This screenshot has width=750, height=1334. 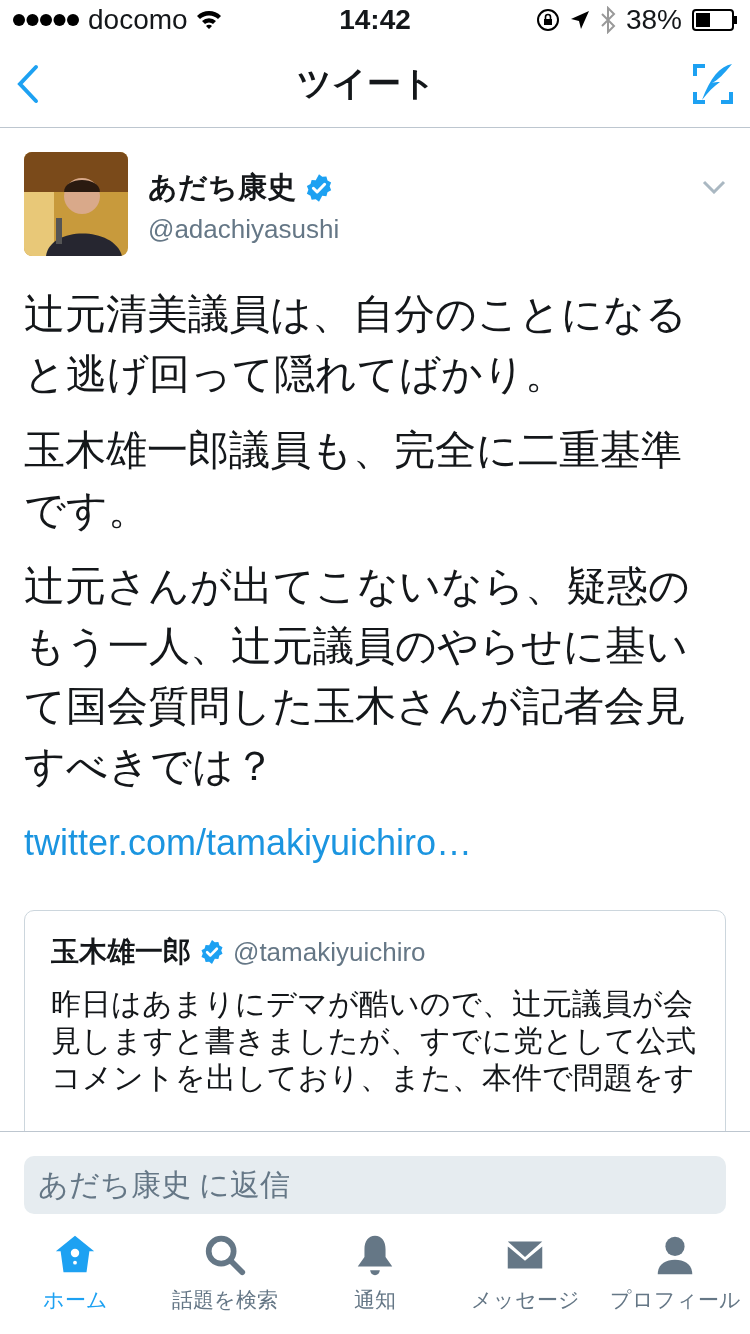 What do you see at coordinates (225, 1274) in the screenshot?
I see `tab-bar-item: 話題を検索` at bounding box center [225, 1274].